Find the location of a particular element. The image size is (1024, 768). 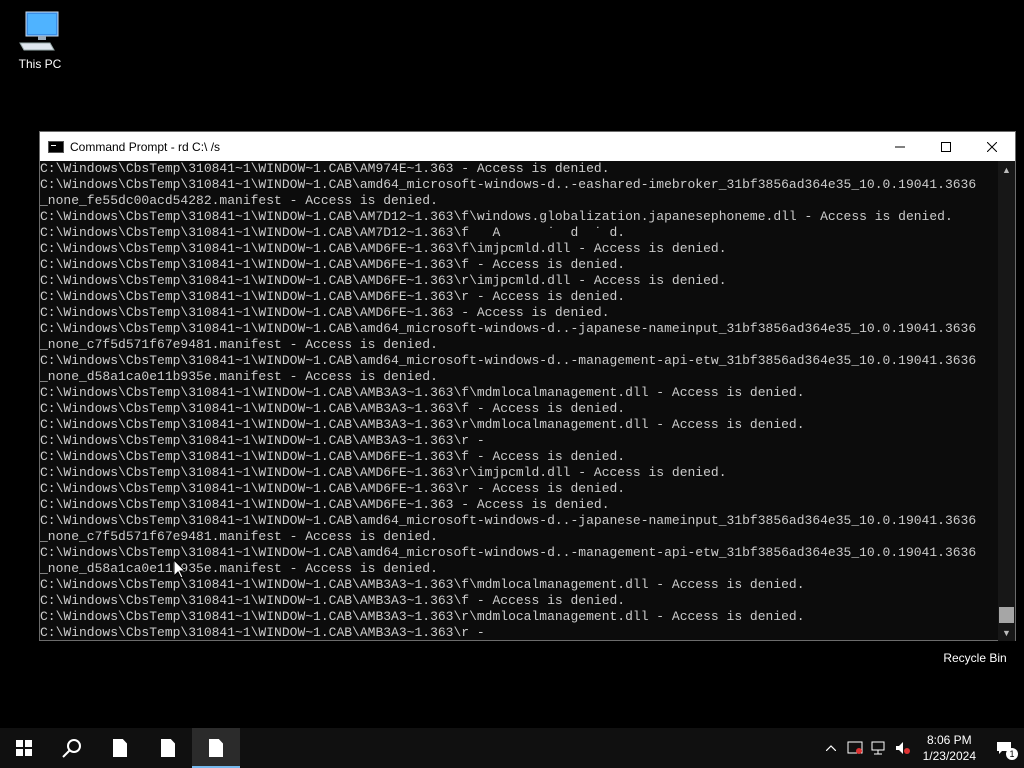

chevron-up-icon is located at coordinates (830, 748).